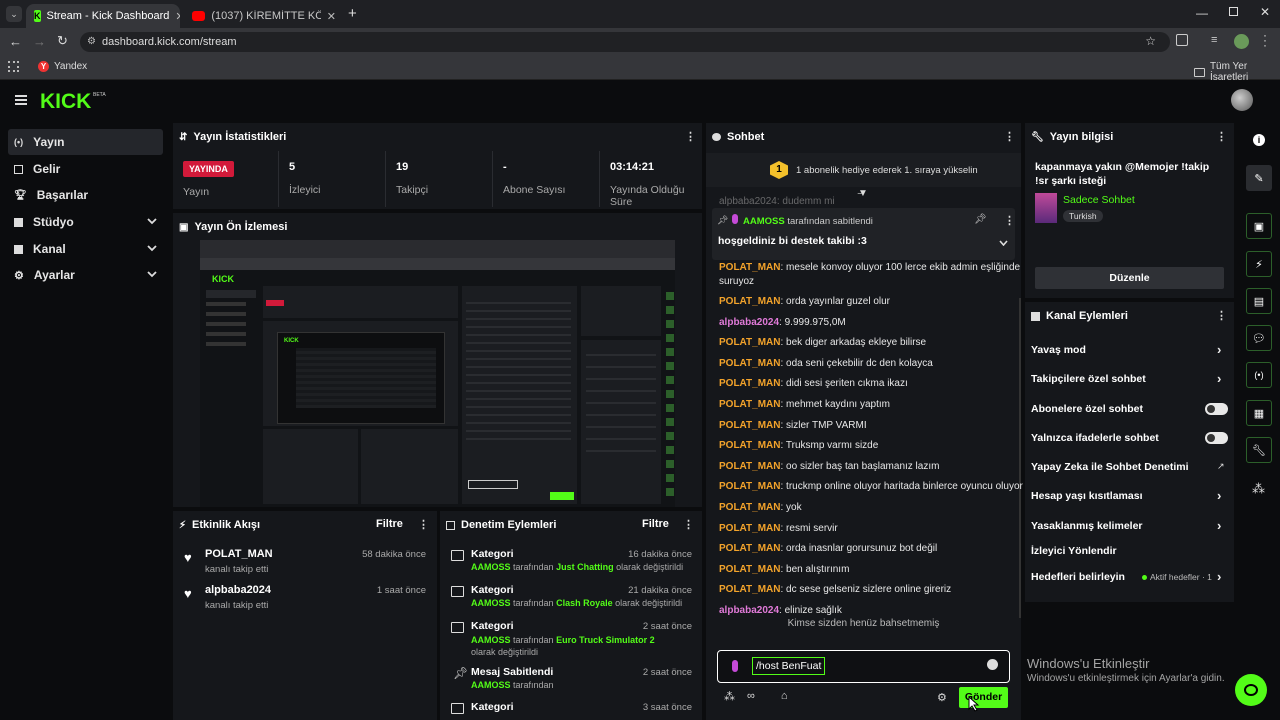  Describe the element at coordinates (1110, 467) in the screenshot. I see `action-ai-moderation: Yapay Zeka ile Sohbet Denetimi` at that location.